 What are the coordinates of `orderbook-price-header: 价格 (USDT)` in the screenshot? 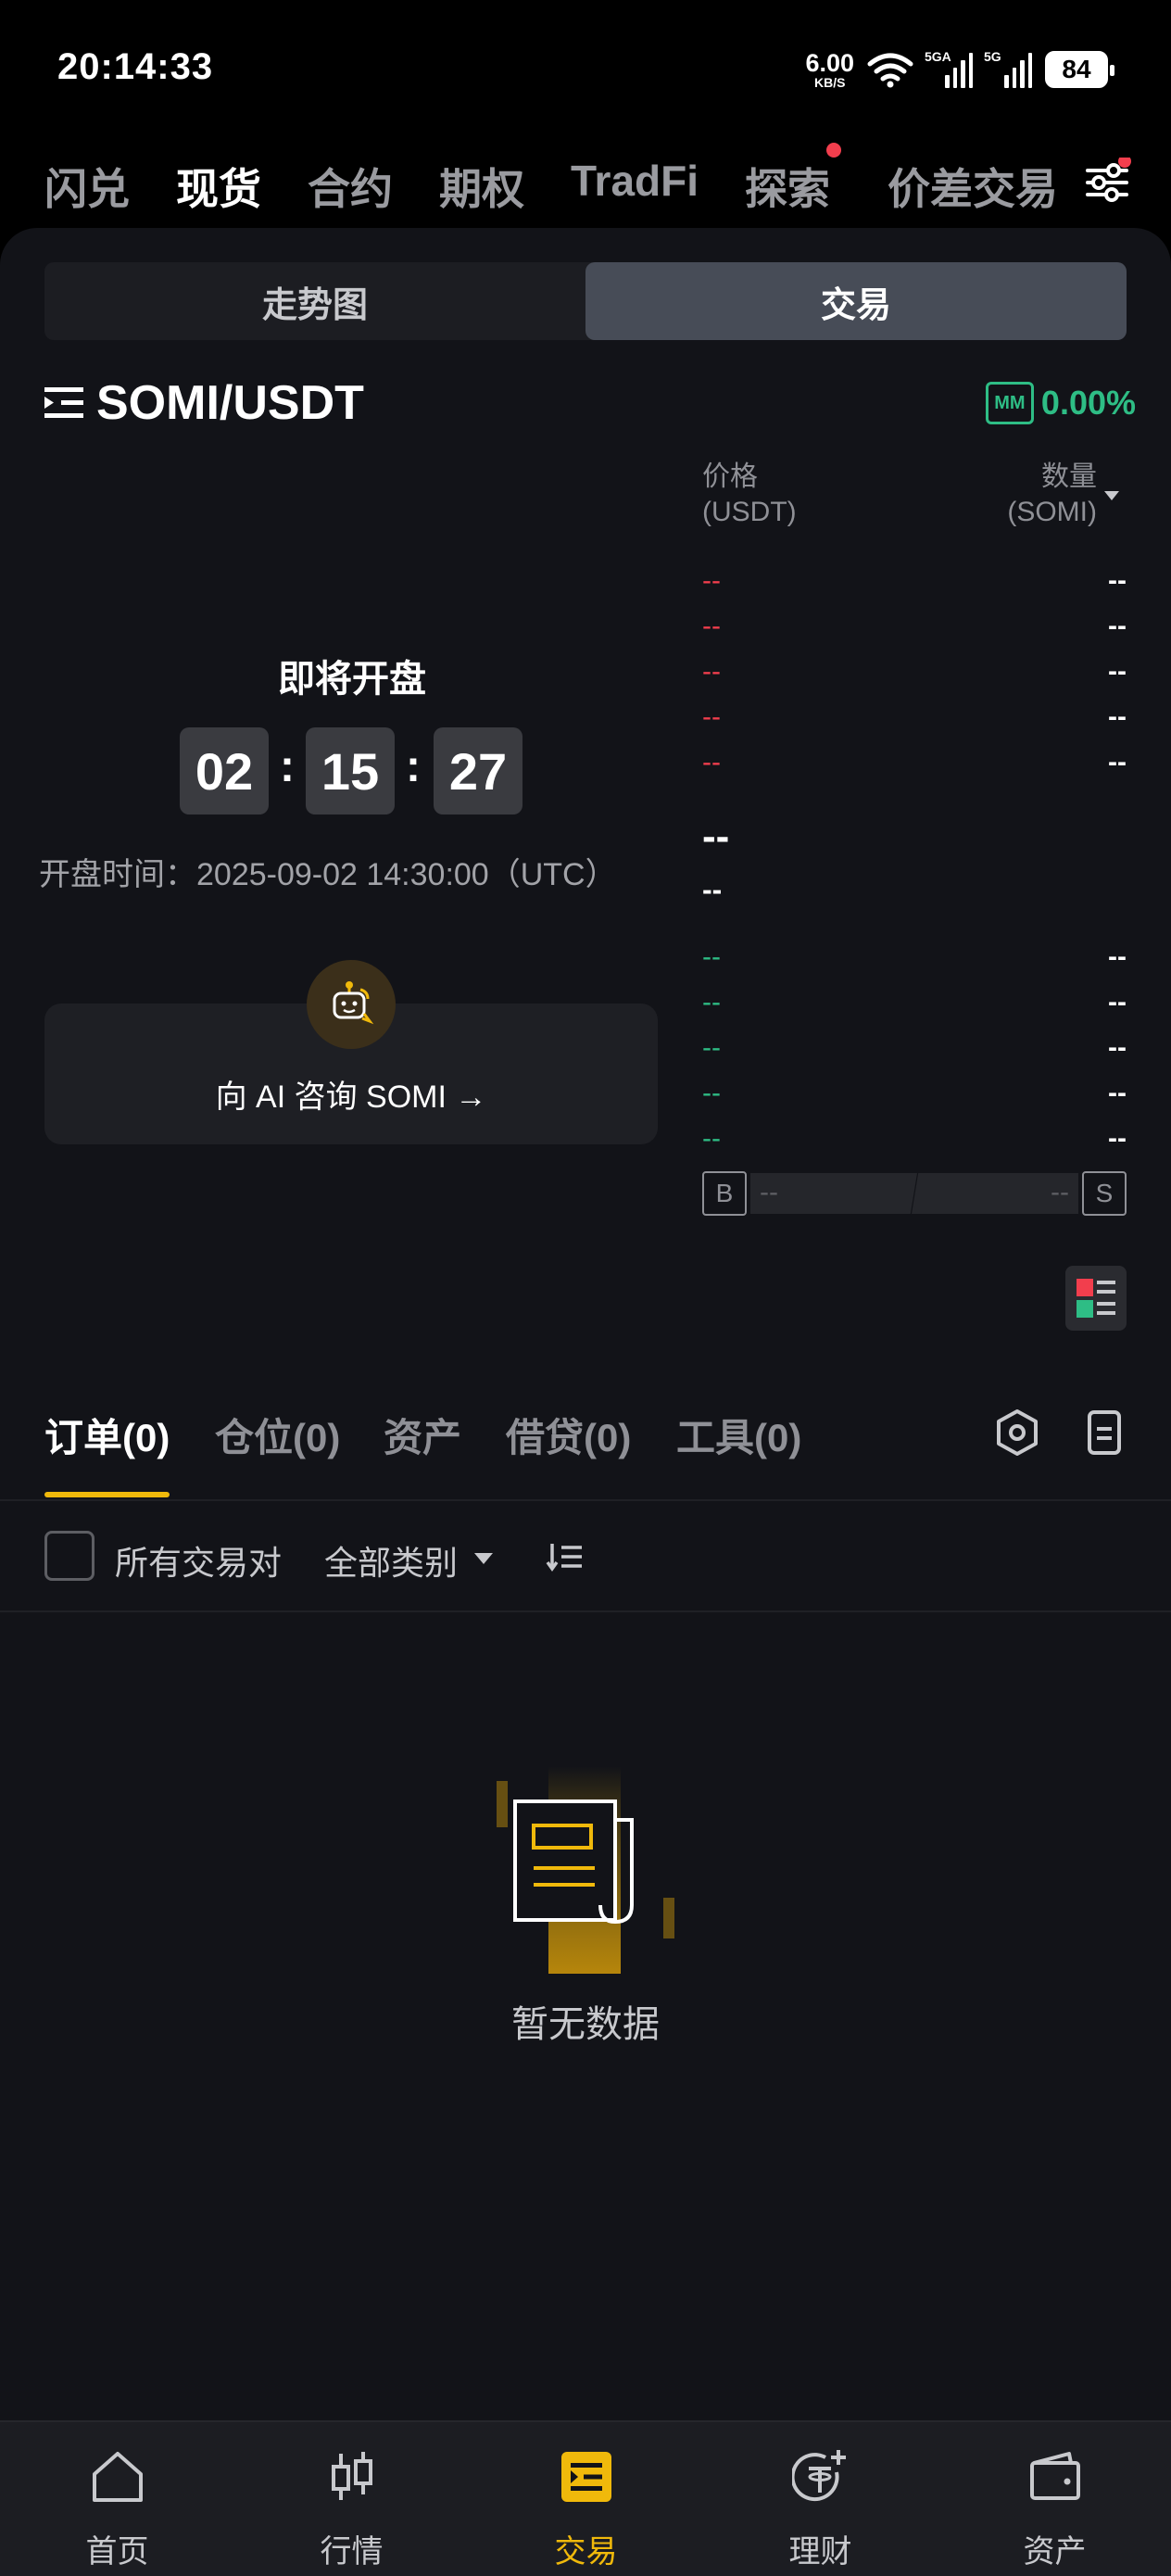 It's located at (750, 495).